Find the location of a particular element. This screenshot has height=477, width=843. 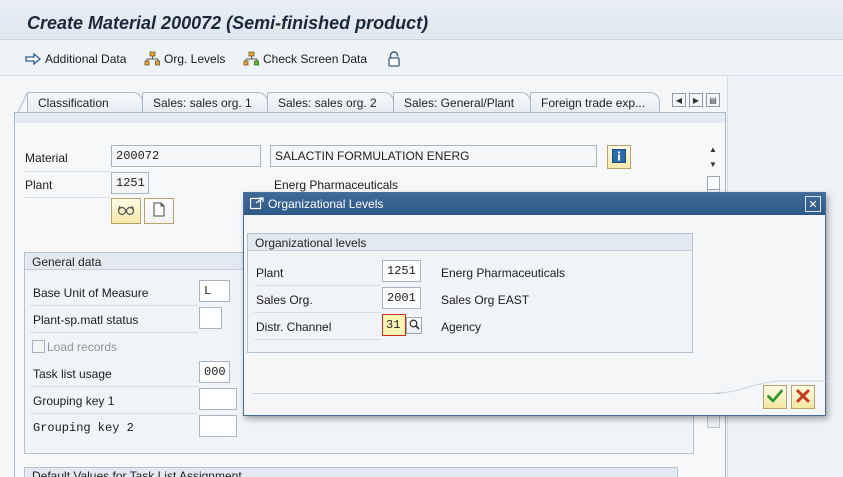

vertical-scrollbar-thumb is located at coordinates (713, 183).